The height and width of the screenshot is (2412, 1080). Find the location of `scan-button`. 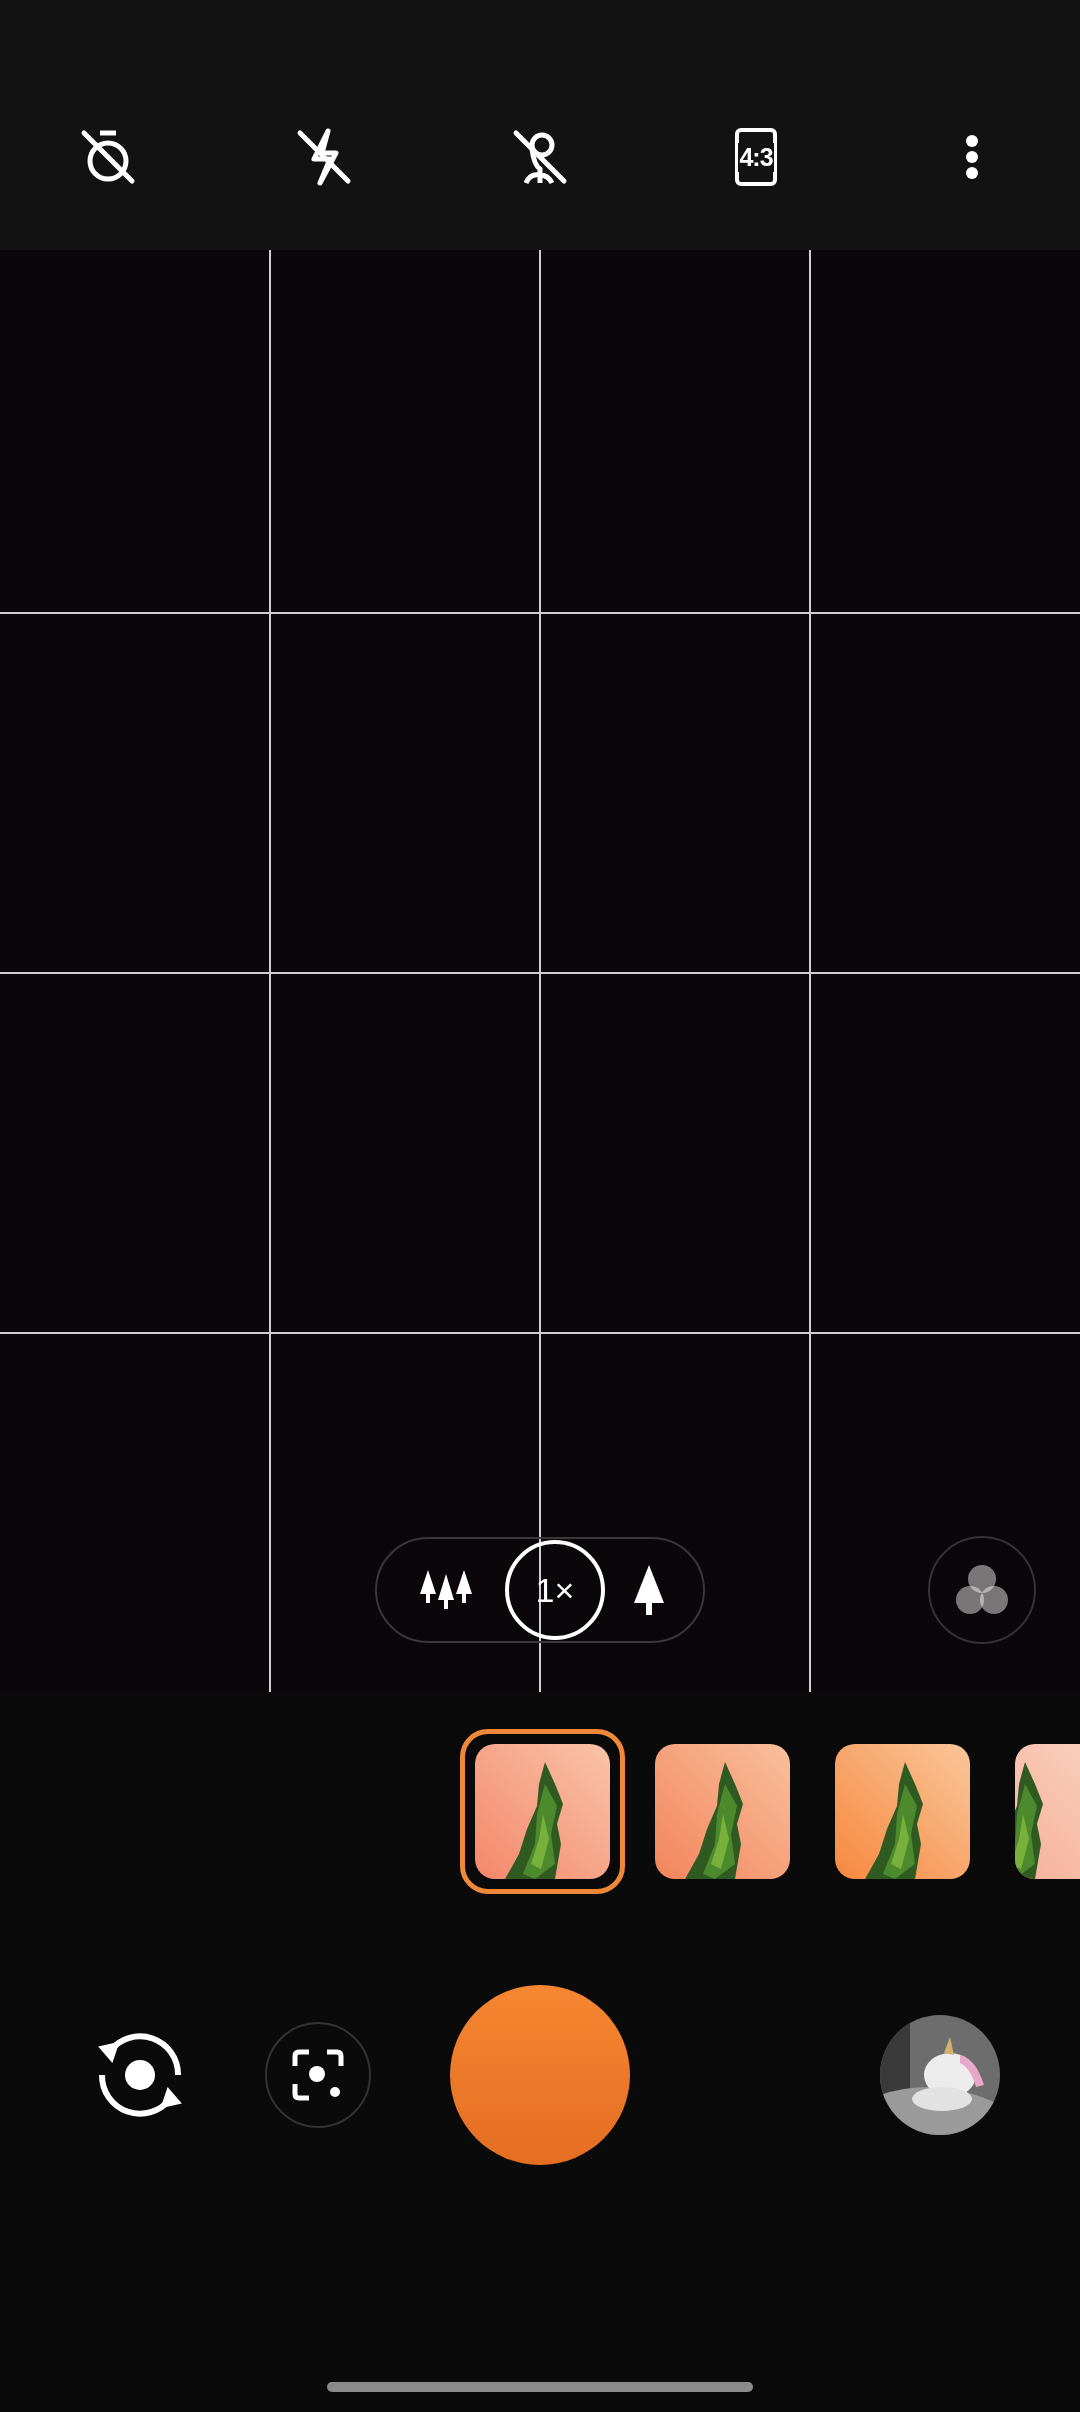

scan-button is located at coordinates (318, 2075).